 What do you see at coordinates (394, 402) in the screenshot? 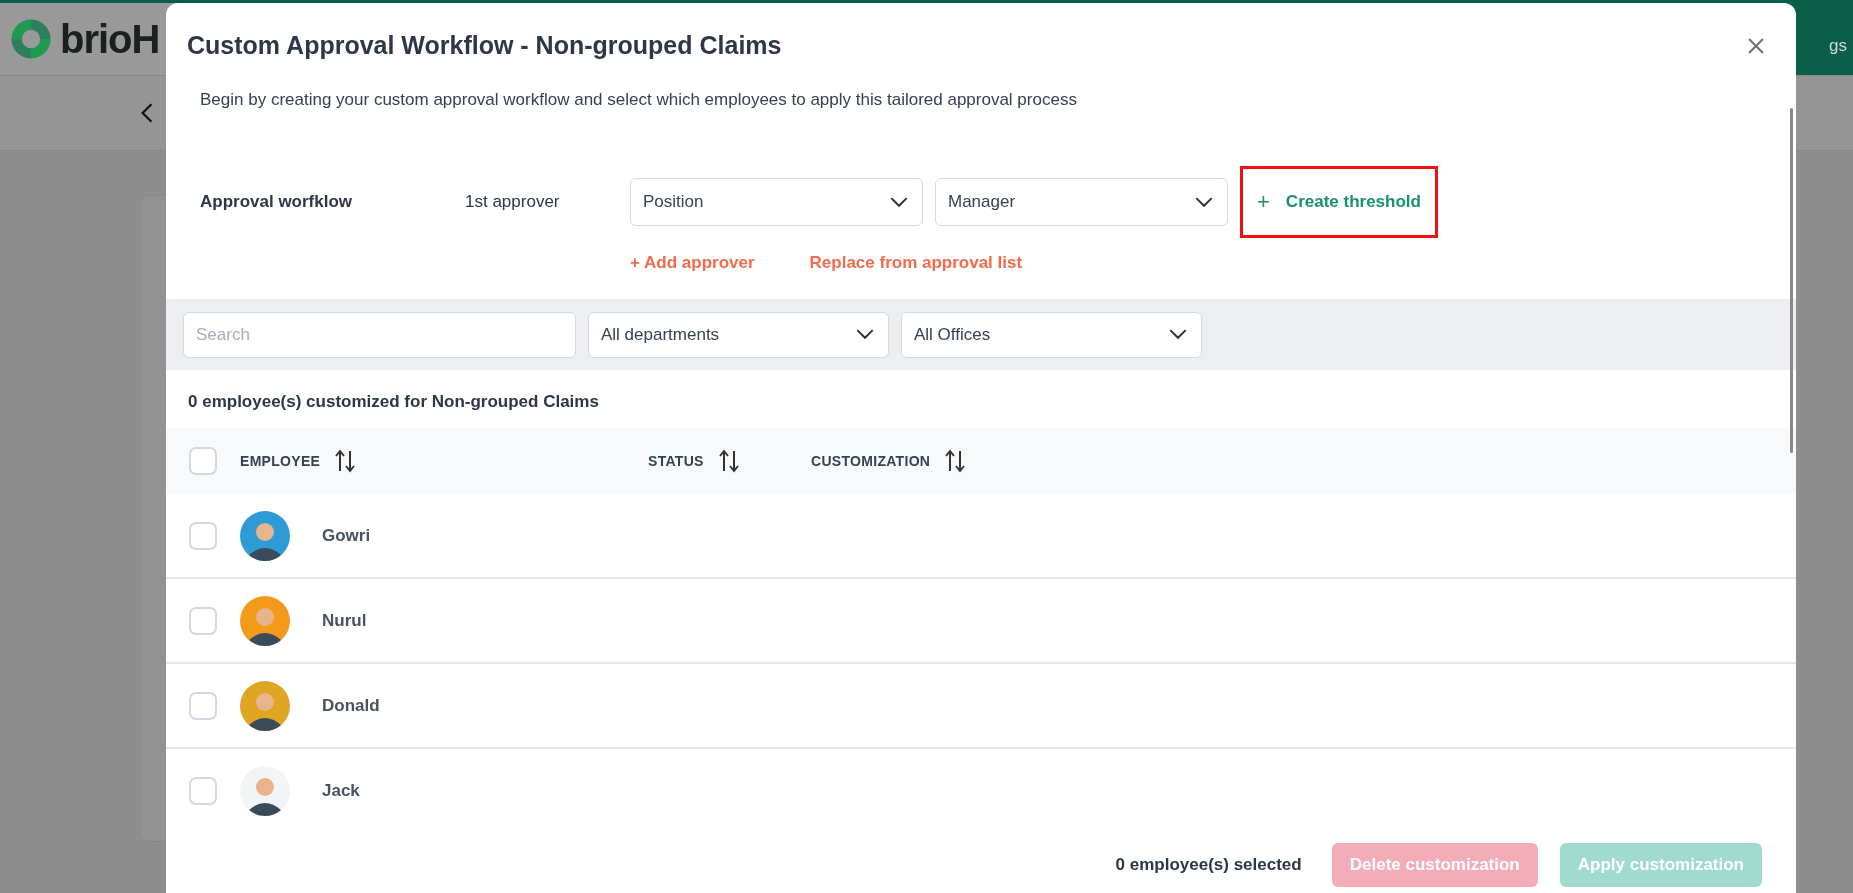
I see `summary-text: 0 employee(s) customized for Non-grouped Claims` at bounding box center [394, 402].